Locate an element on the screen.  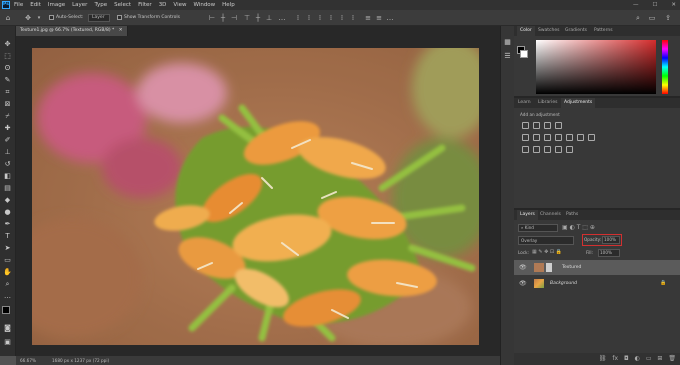
layer-filter-icons: ▣ ◐ T ⬚ ⊕ is located at coordinates (578, 227).